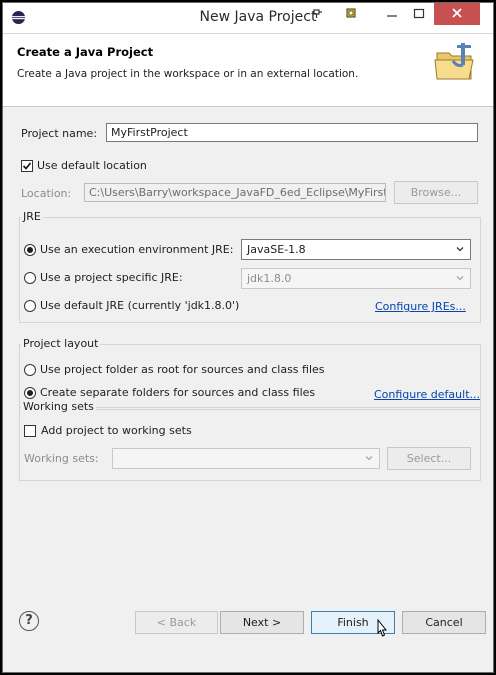 The image size is (496, 675). What do you see at coordinates (46, 193) in the screenshot?
I see `location-label: Location:` at bounding box center [46, 193].